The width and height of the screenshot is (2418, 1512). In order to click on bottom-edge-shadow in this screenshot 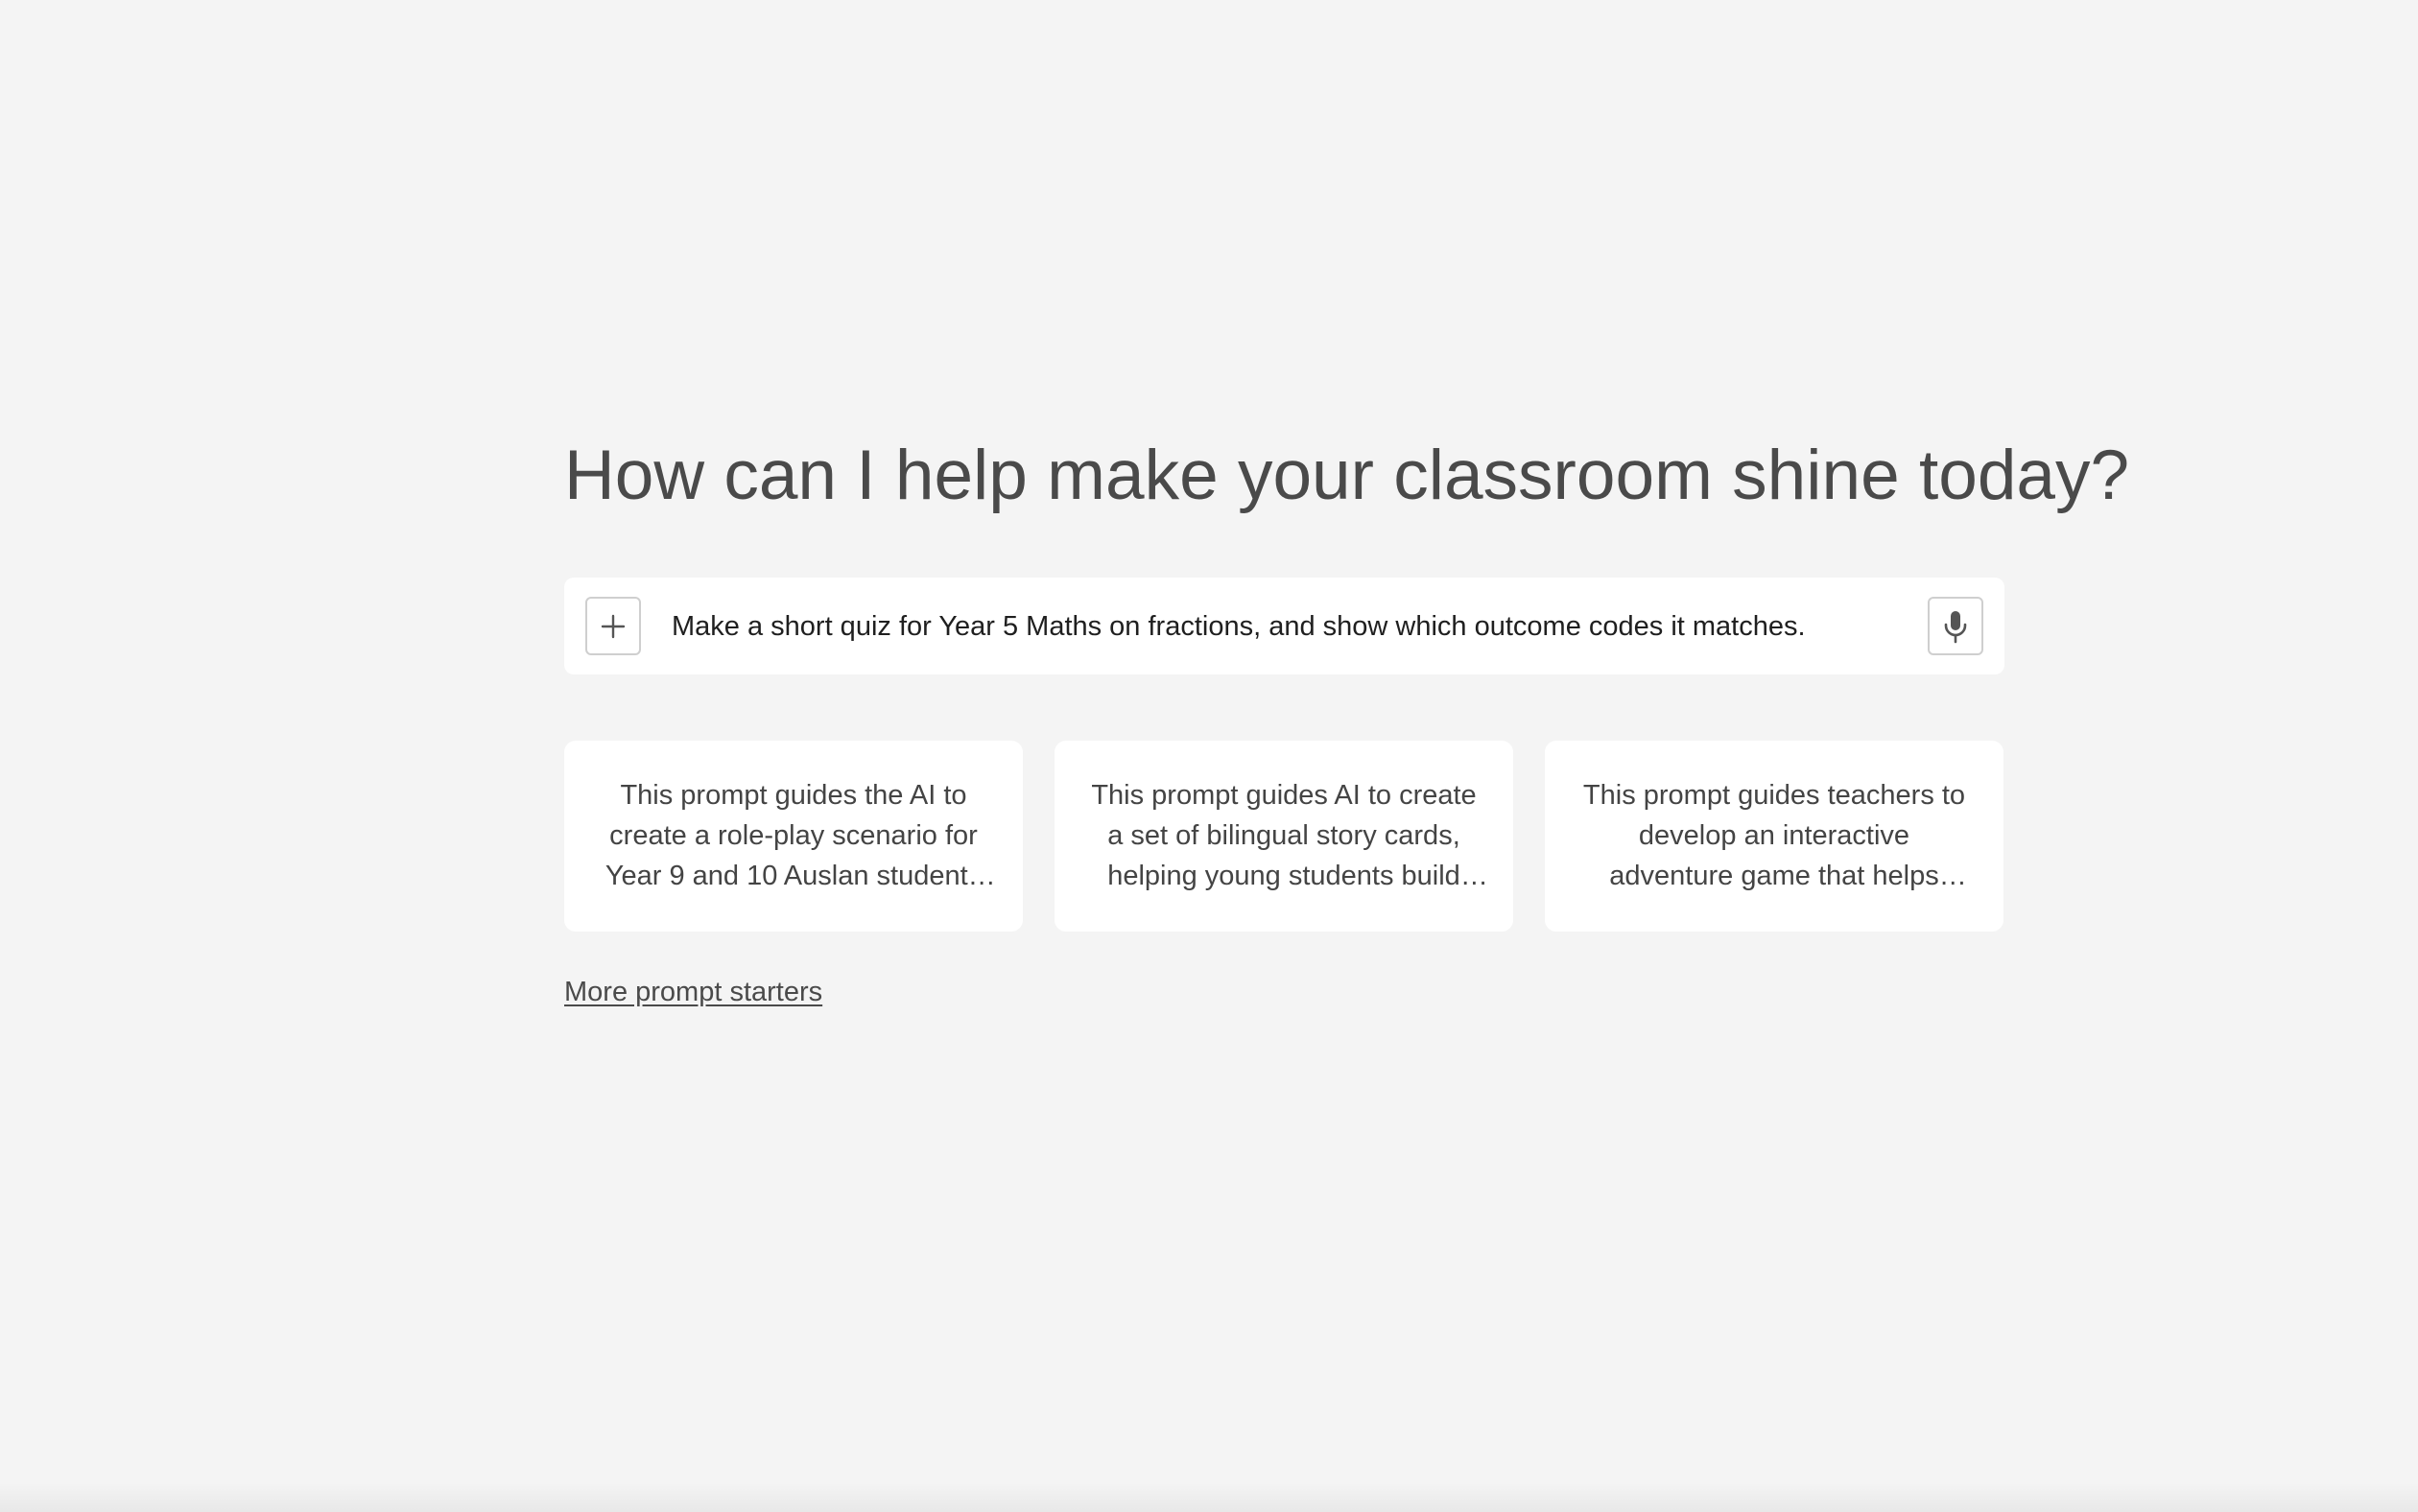, I will do `click(1209, 1497)`.